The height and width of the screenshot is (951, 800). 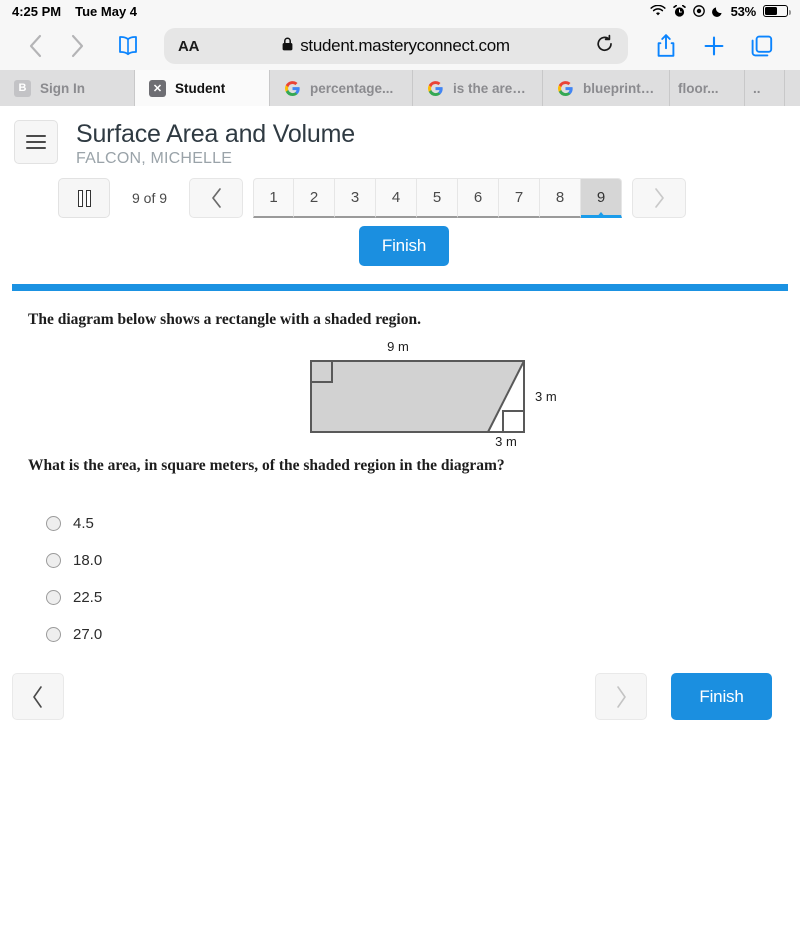 I want to click on question-number-3: 3, so click(x=356, y=198).